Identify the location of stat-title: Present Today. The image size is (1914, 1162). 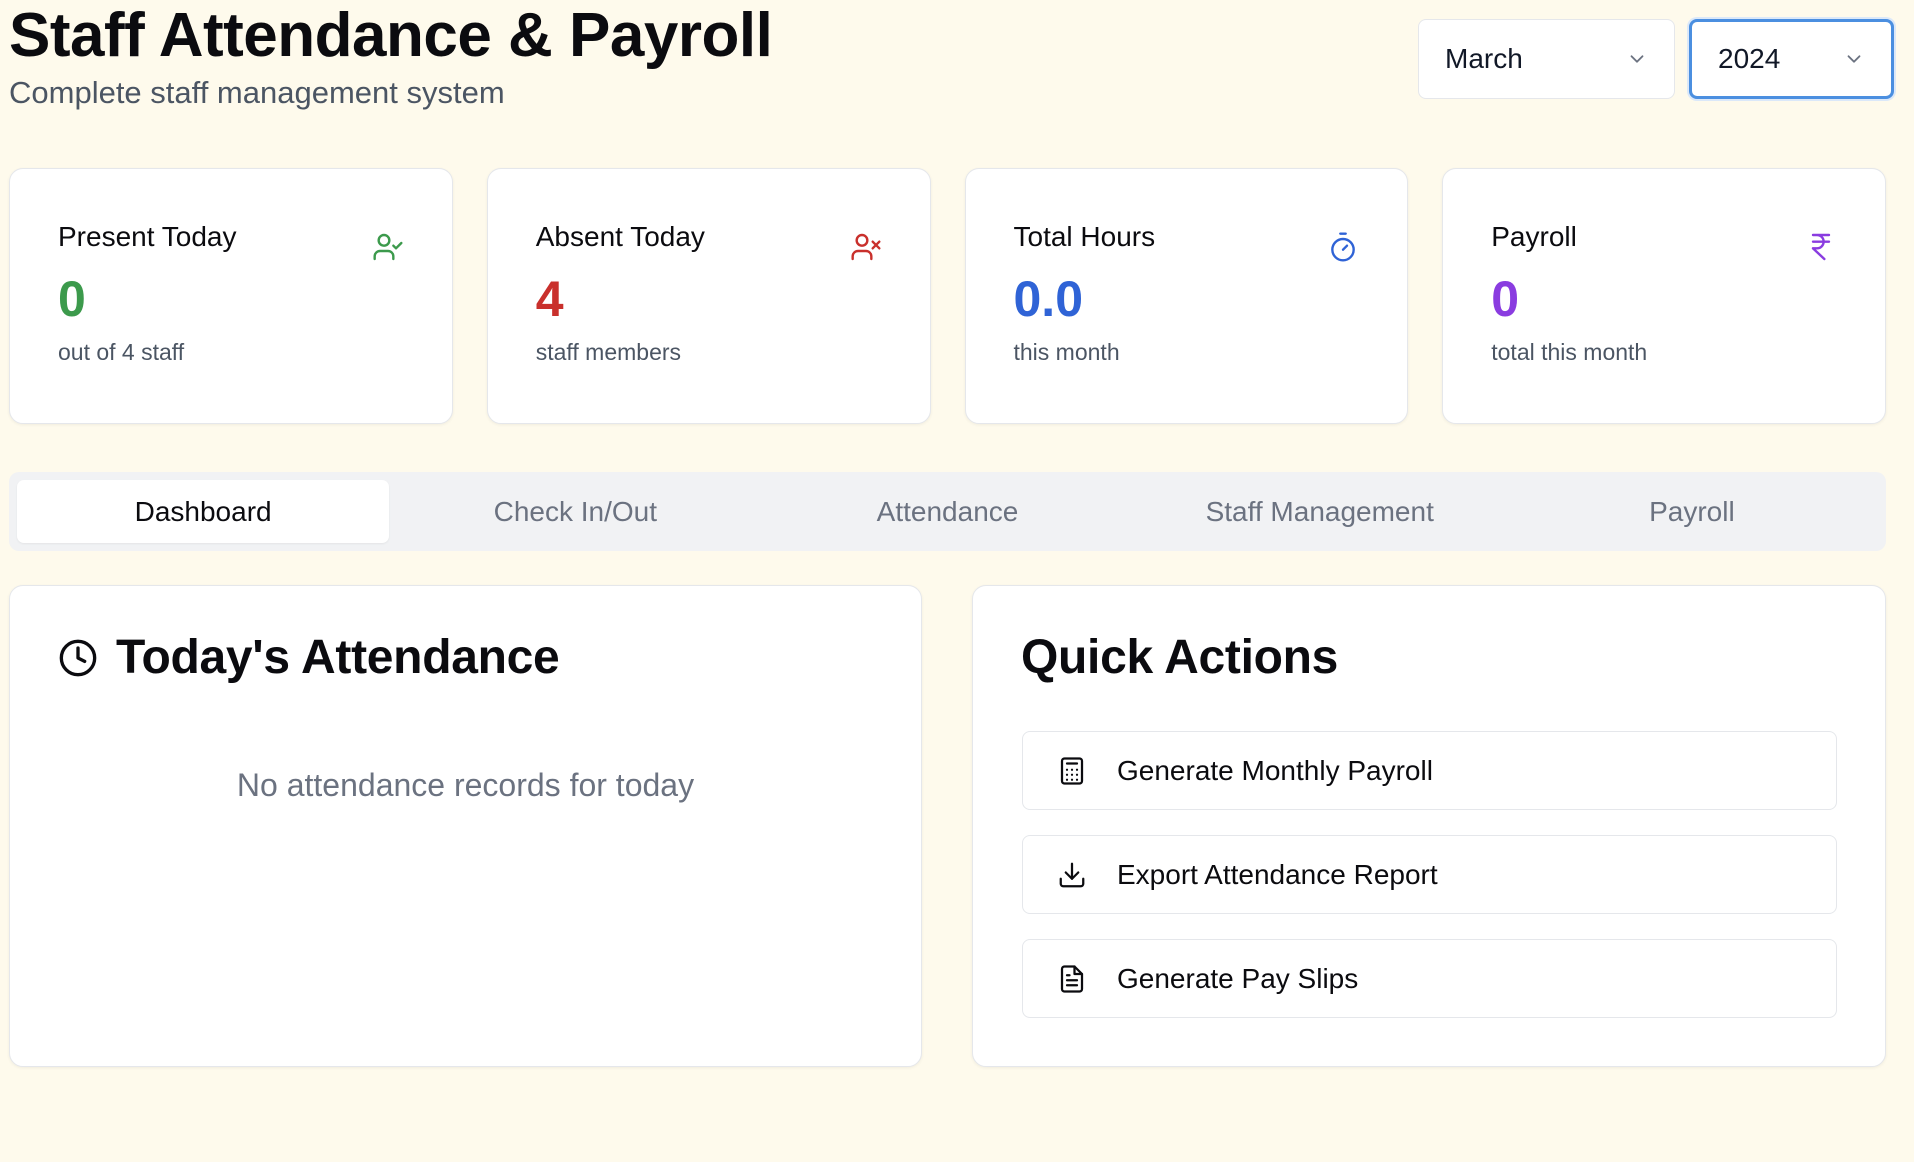
(147, 236).